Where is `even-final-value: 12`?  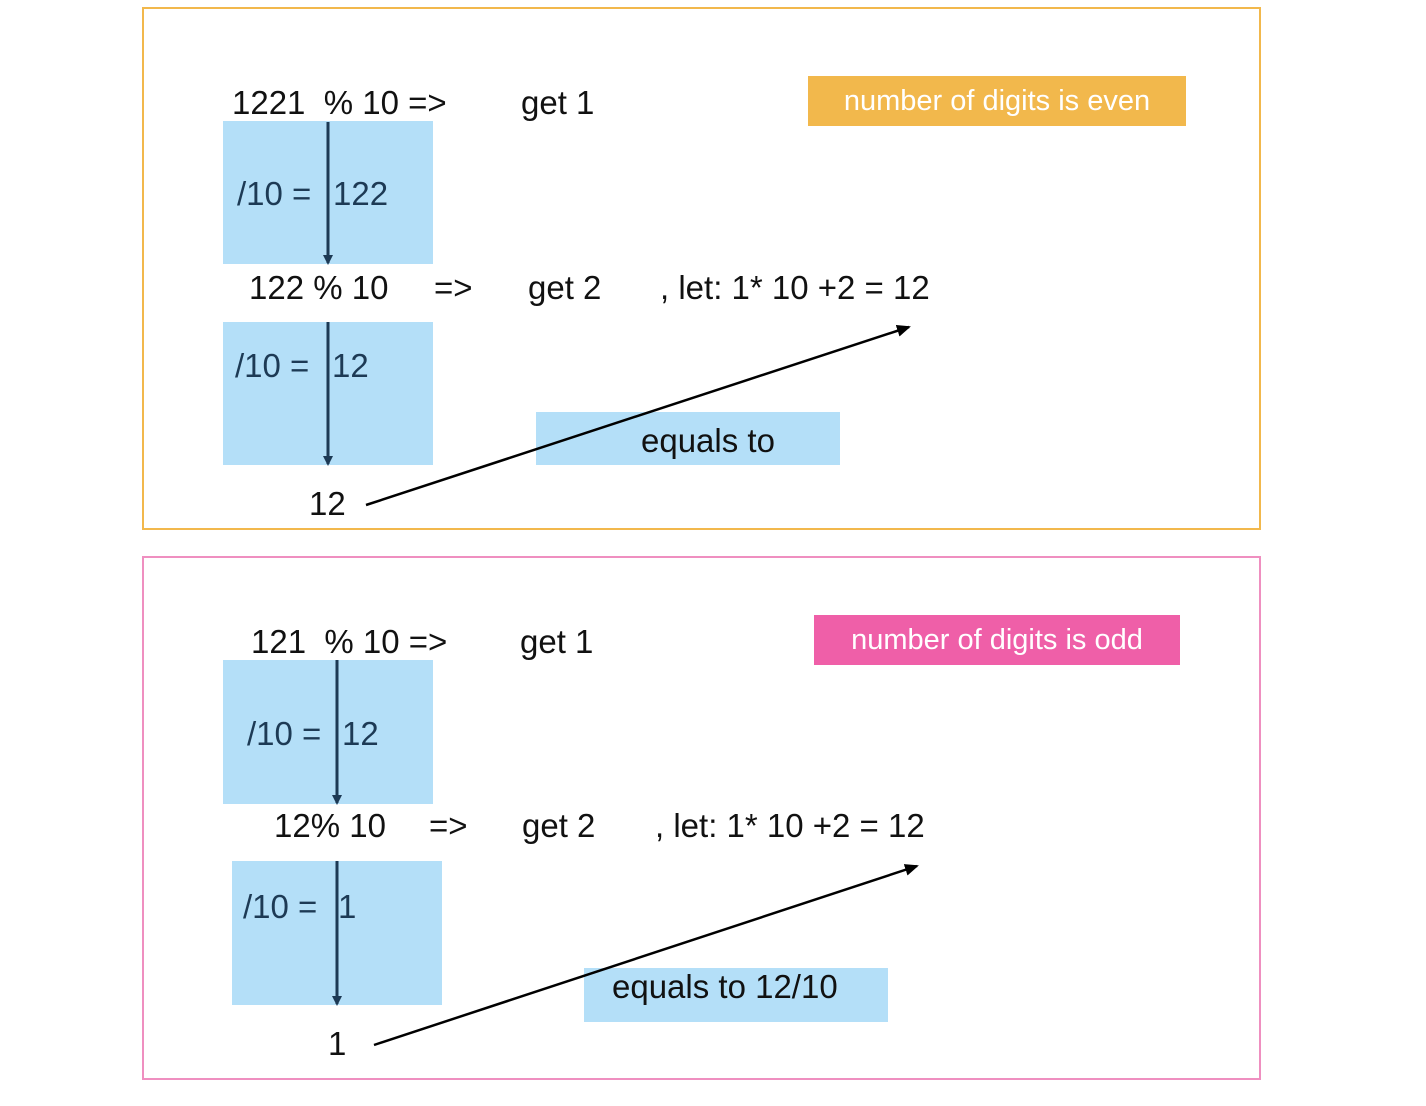
even-final-value: 12 is located at coordinates (327, 503).